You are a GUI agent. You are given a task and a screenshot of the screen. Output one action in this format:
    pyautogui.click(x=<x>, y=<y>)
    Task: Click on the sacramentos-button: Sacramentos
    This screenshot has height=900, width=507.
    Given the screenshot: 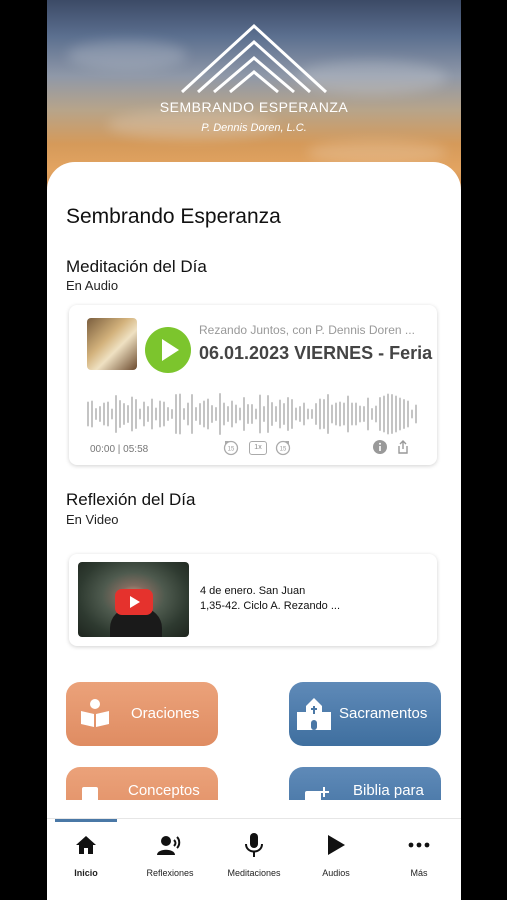 What is the action you would take?
    pyautogui.click(x=365, y=714)
    